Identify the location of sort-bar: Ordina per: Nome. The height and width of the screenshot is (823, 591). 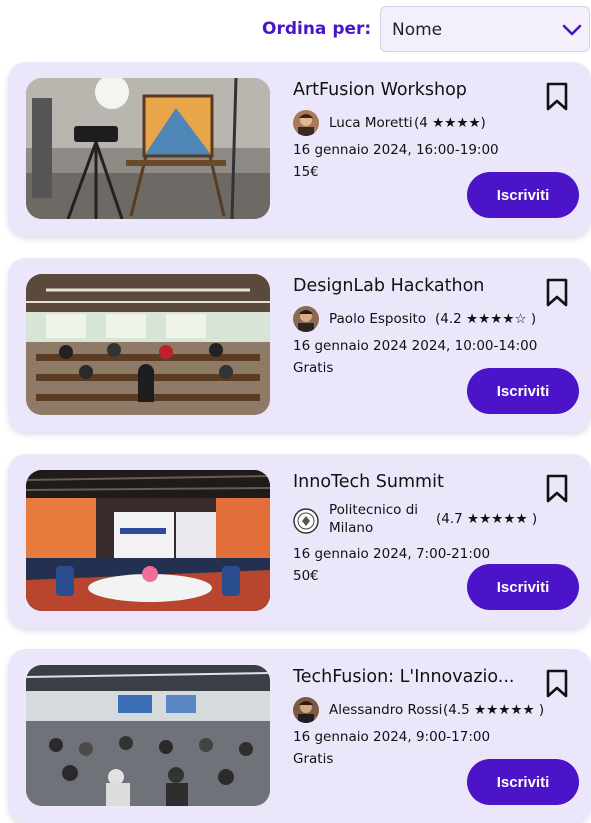
(295, 30).